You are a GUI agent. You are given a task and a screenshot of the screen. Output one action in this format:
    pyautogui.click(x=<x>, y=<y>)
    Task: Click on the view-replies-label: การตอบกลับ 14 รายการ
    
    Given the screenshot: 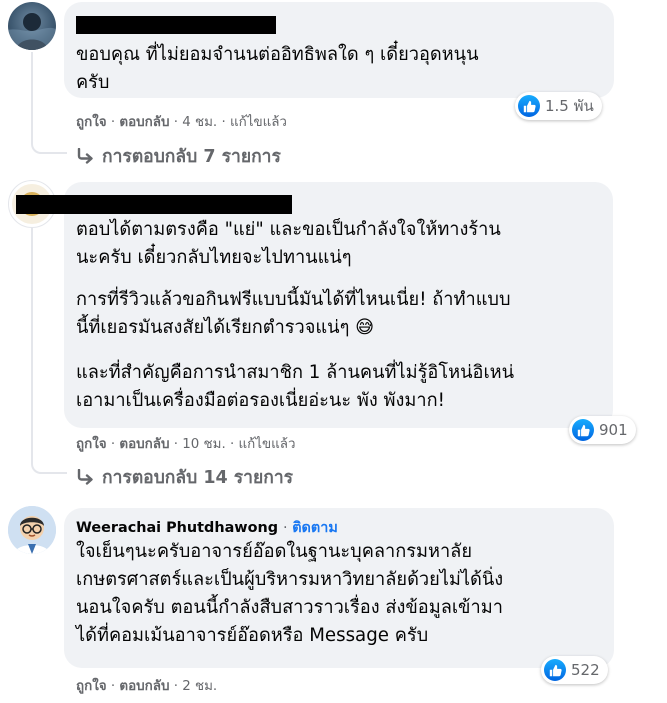 What is the action you would take?
    pyautogui.click(x=198, y=478)
    